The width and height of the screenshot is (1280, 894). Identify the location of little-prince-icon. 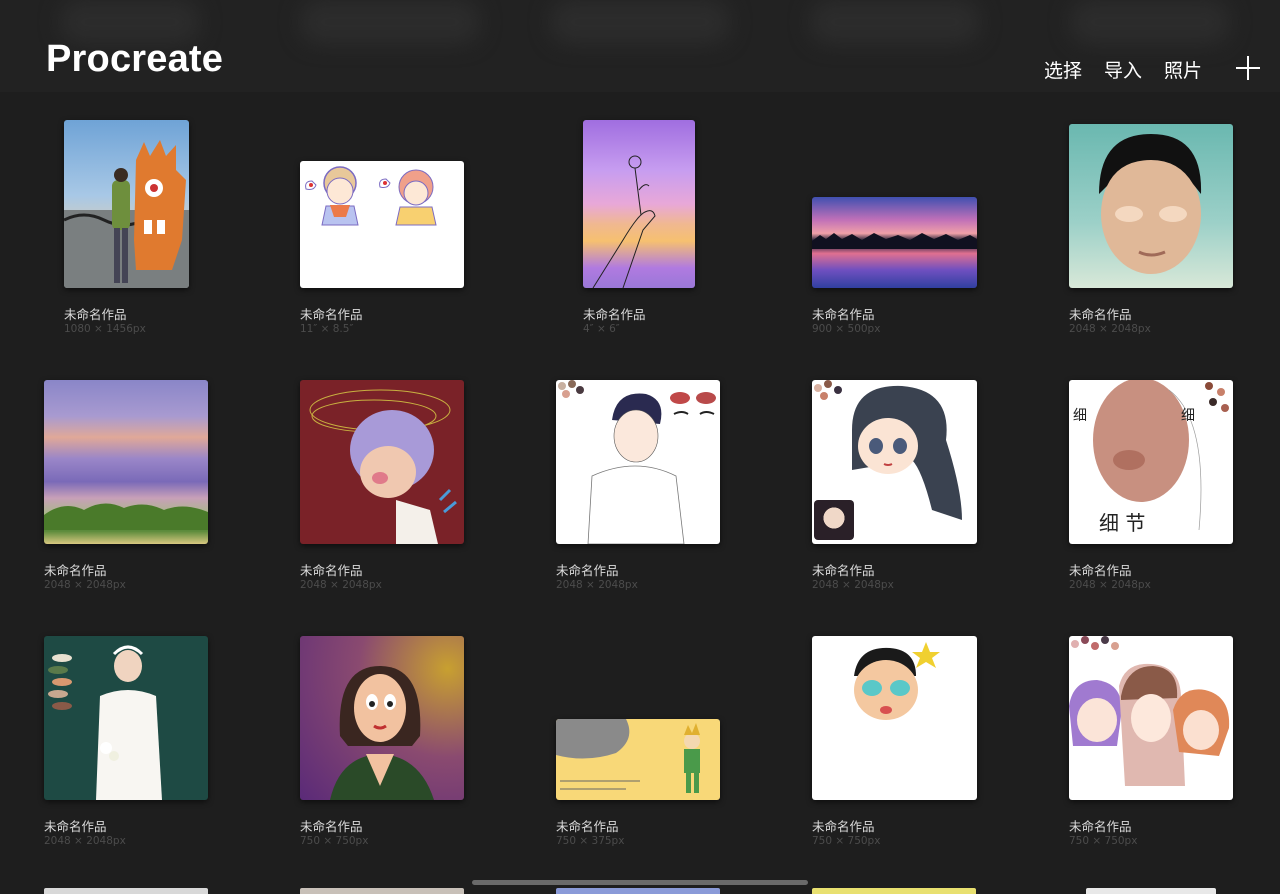
(628, 756).